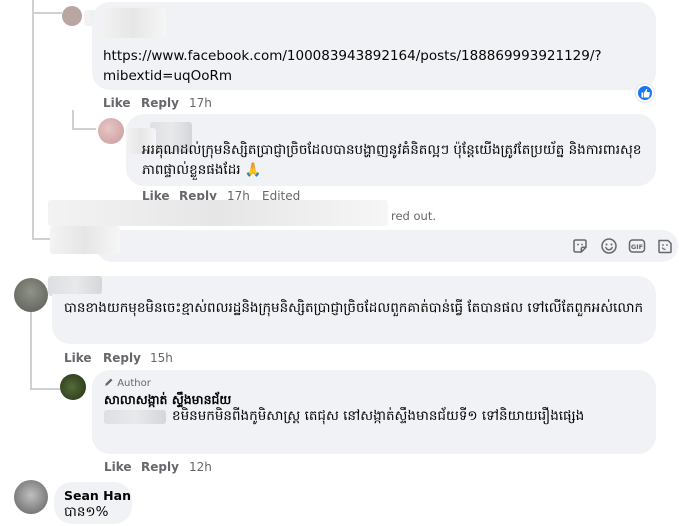 The width and height of the screenshot is (679, 526). Describe the element at coordinates (580, 246) in the screenshot. I see `emoji-sticker-icon` at that location.